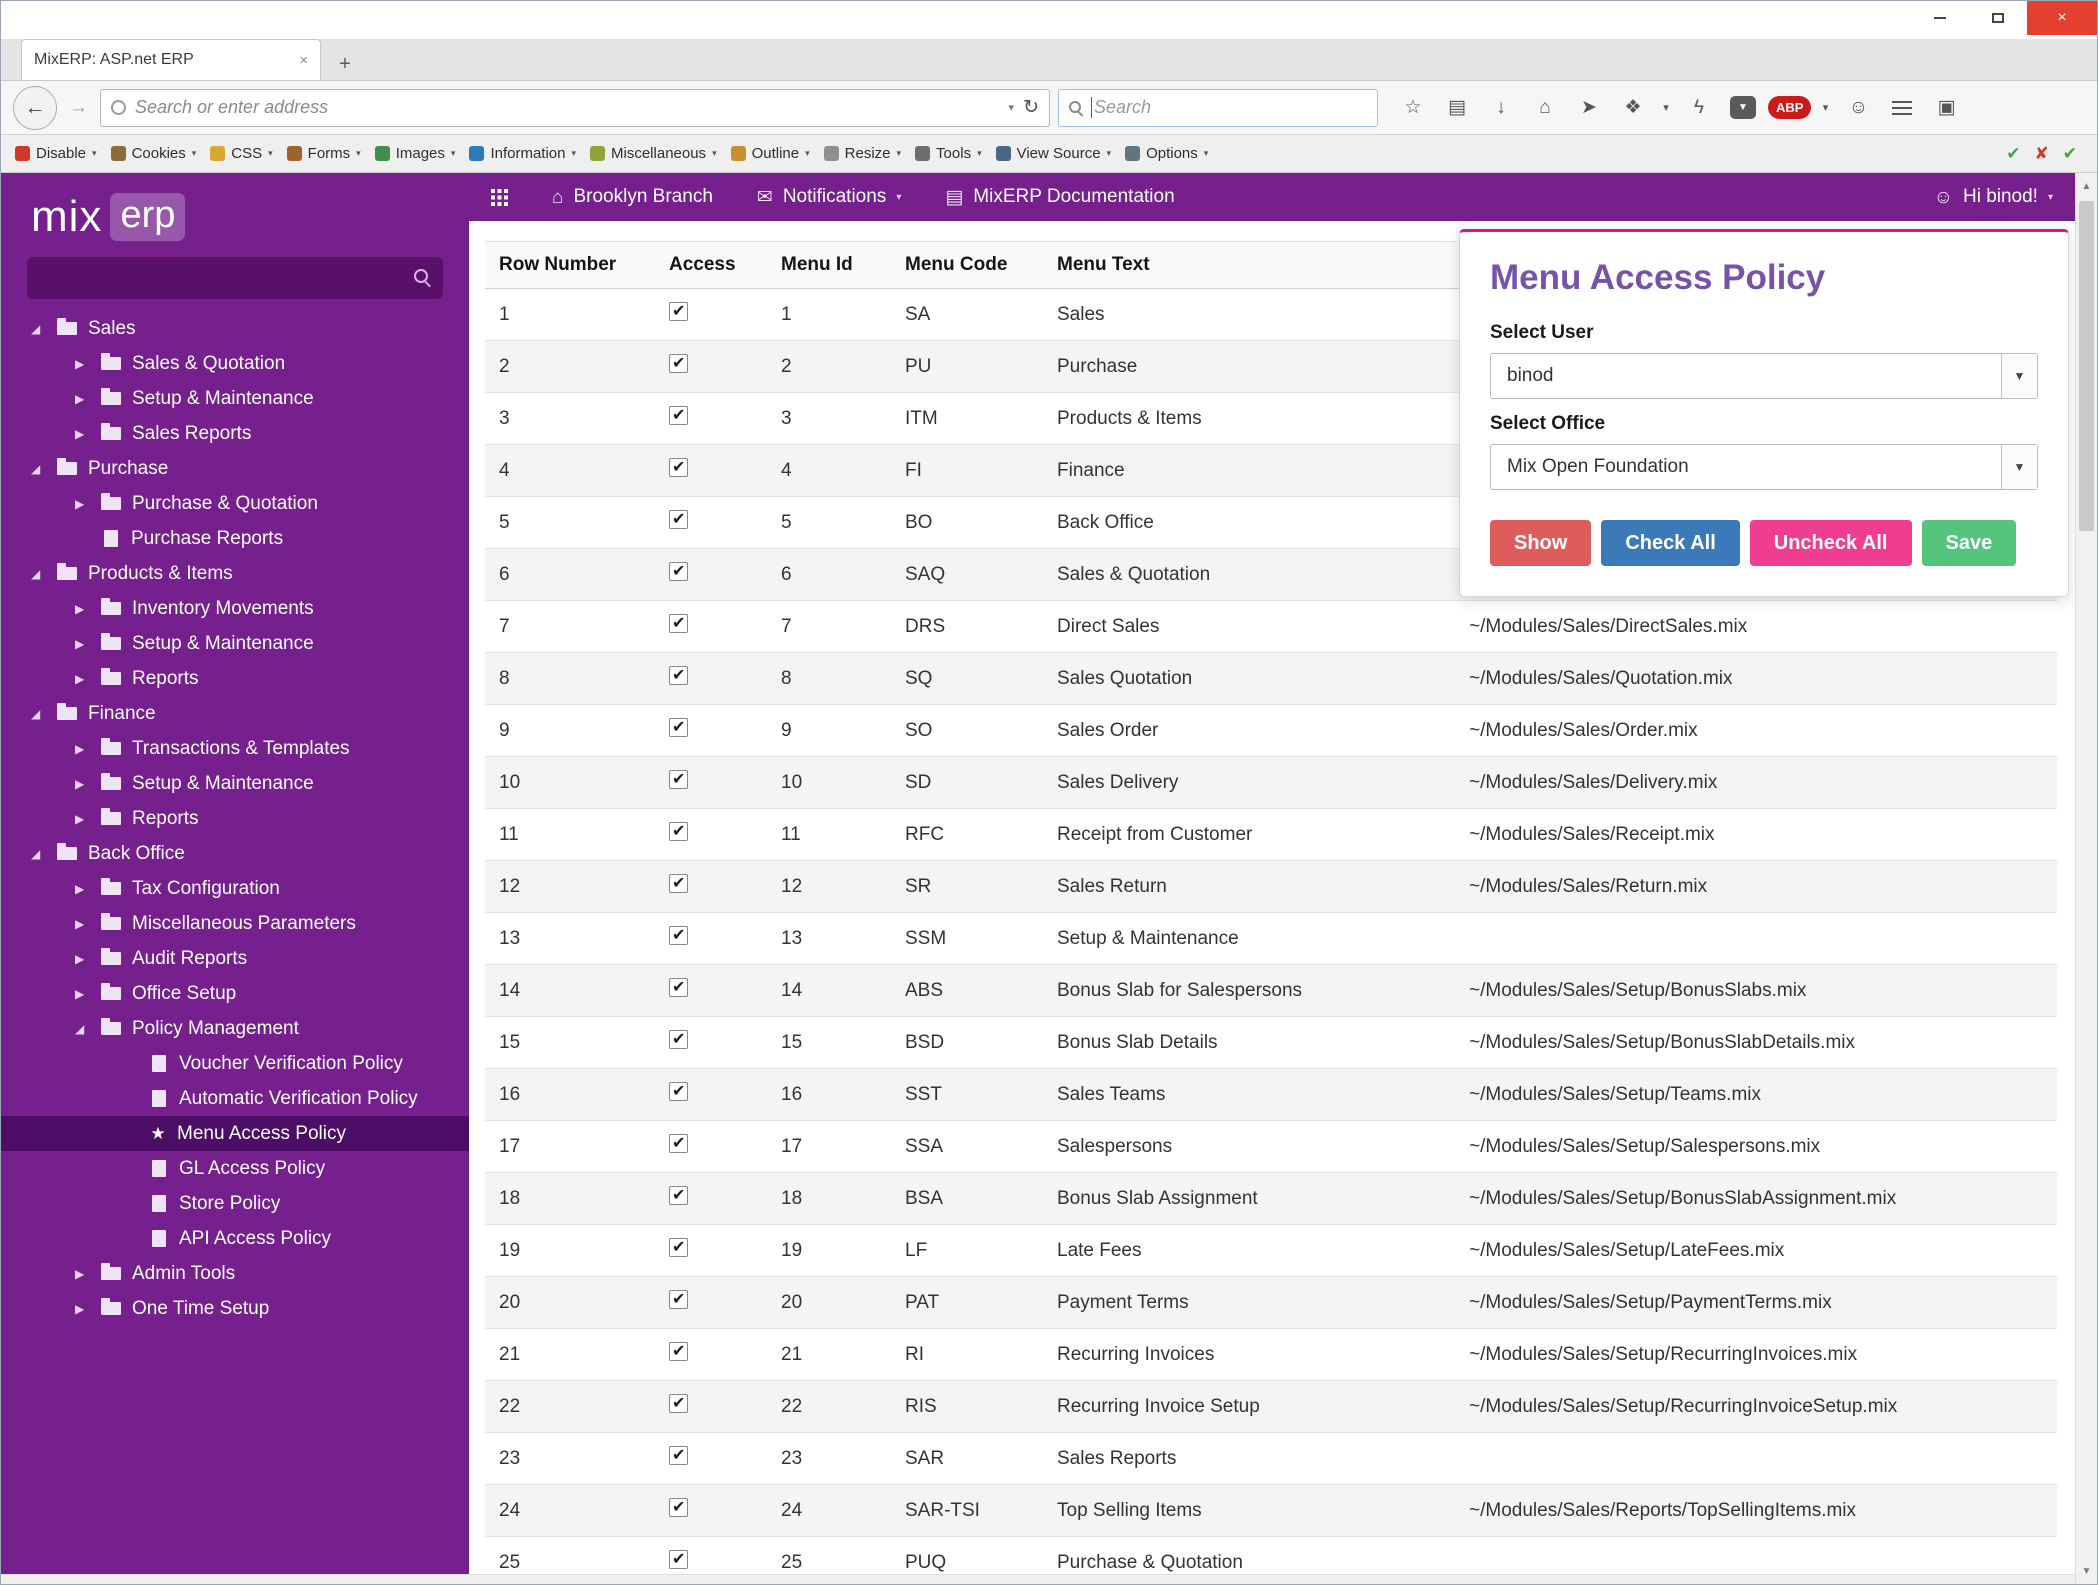  Describe the element at coordinates (1059, 197) in the screenshot. I see `documentation-link: ▤ MixERP Documentation` at that location.